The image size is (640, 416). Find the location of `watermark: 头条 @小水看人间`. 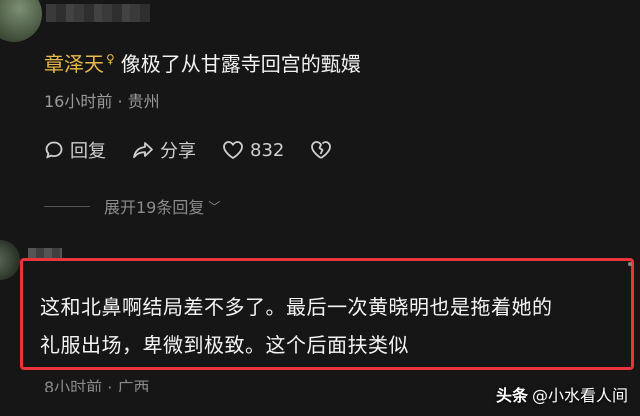

watermark: 头条 @小水看人间 is located at coordinates (562, 394).